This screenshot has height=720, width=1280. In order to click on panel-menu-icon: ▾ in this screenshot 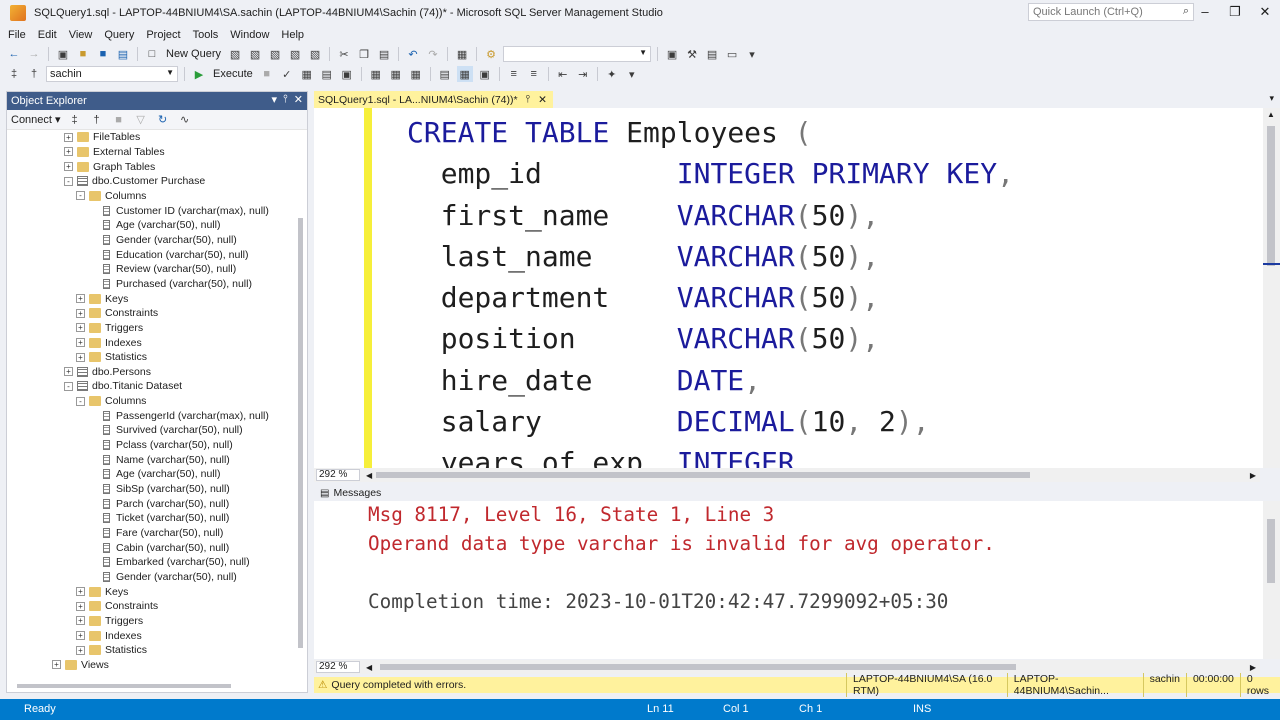, I will do `click(274, 99)`.